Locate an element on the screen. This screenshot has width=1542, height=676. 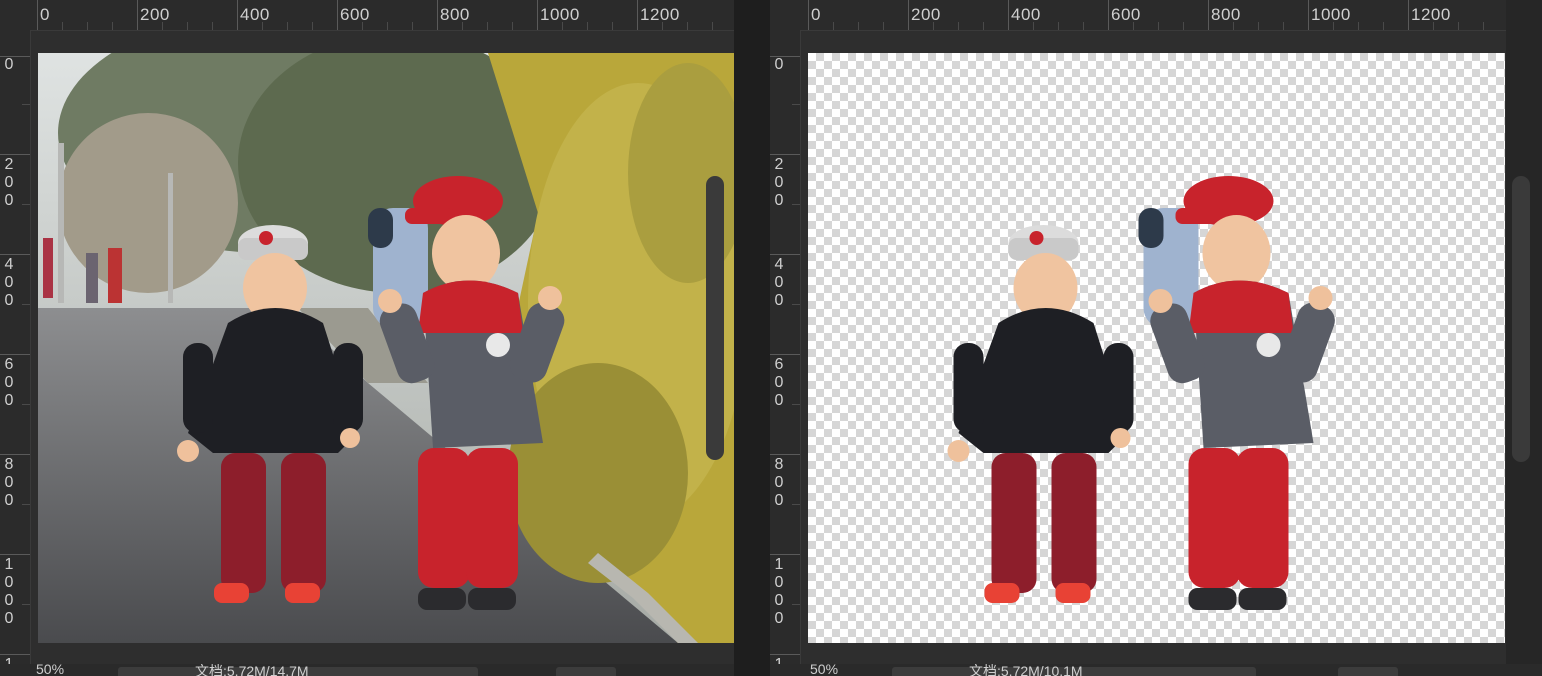
status-bar: 50% 文档:5.72M/14.7M is located at coordinates (367, 670).